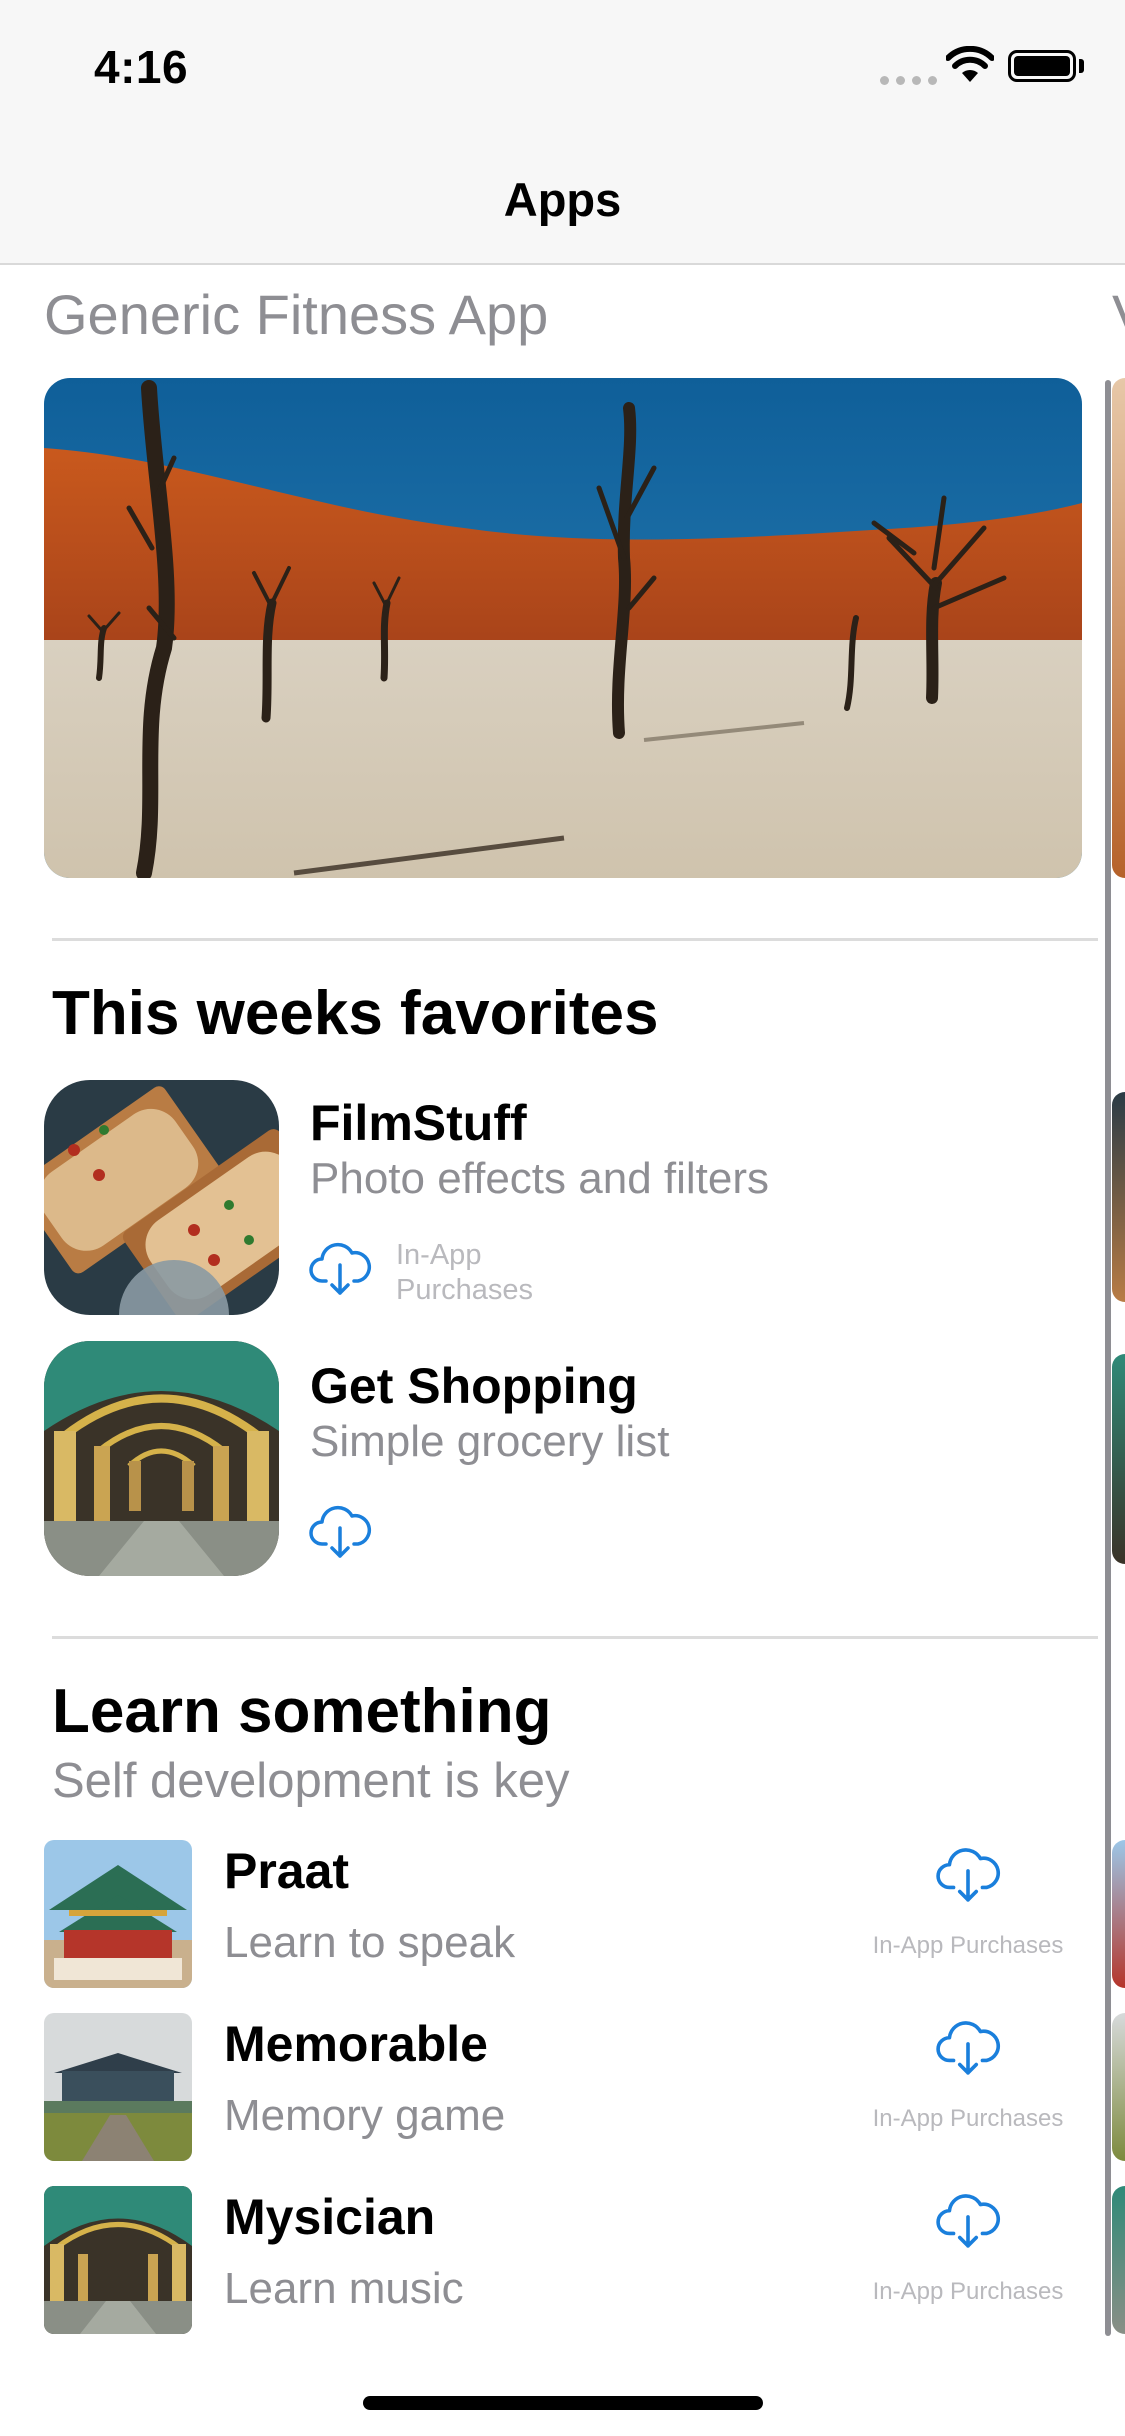  What do you see at coordinates (118, 1914) in the screenshot?
I see `app-thumb-praat` at bounding box center [118, 1914].